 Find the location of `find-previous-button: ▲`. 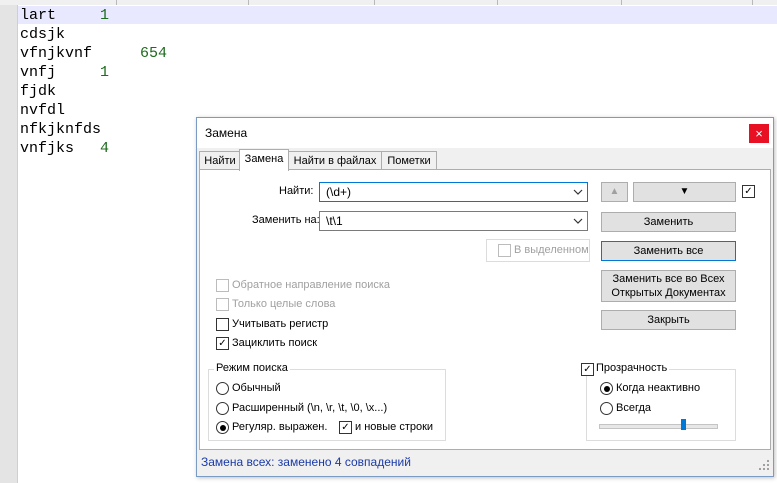

find-previous-button: ▲ is located at coordinates (614, 192).